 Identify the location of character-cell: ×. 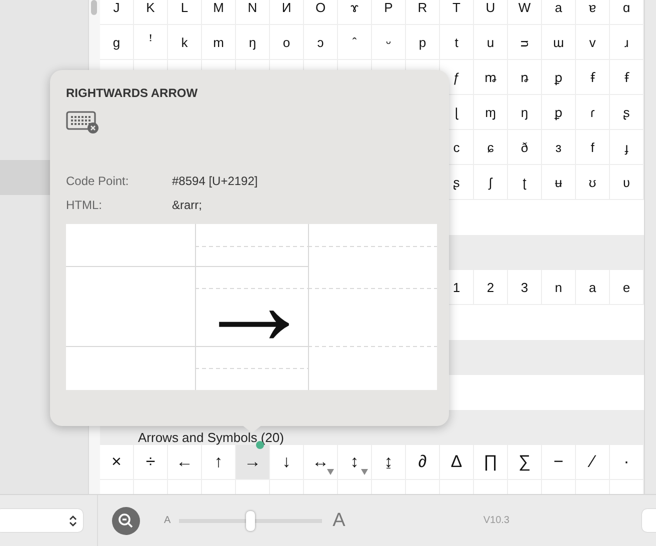
(117, 462).